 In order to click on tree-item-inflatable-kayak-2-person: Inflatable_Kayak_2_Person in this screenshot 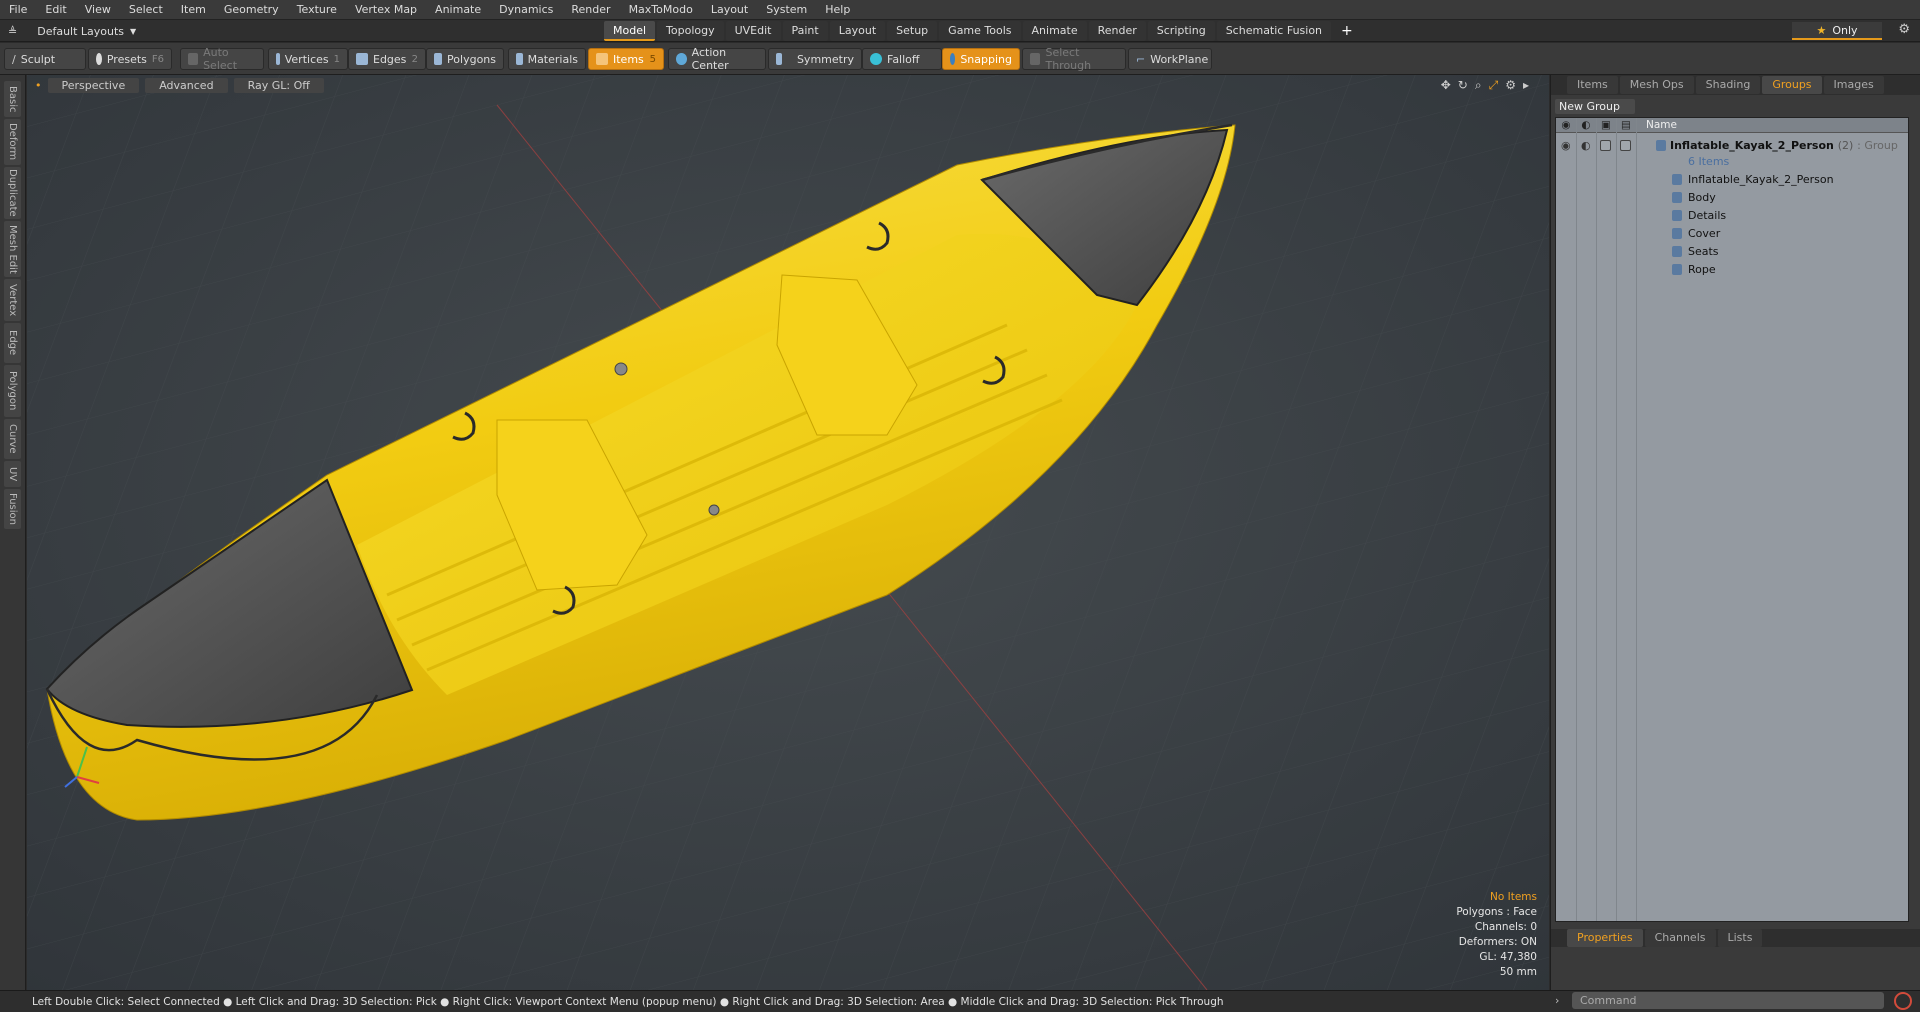, I will do `click(1732, 179)`.